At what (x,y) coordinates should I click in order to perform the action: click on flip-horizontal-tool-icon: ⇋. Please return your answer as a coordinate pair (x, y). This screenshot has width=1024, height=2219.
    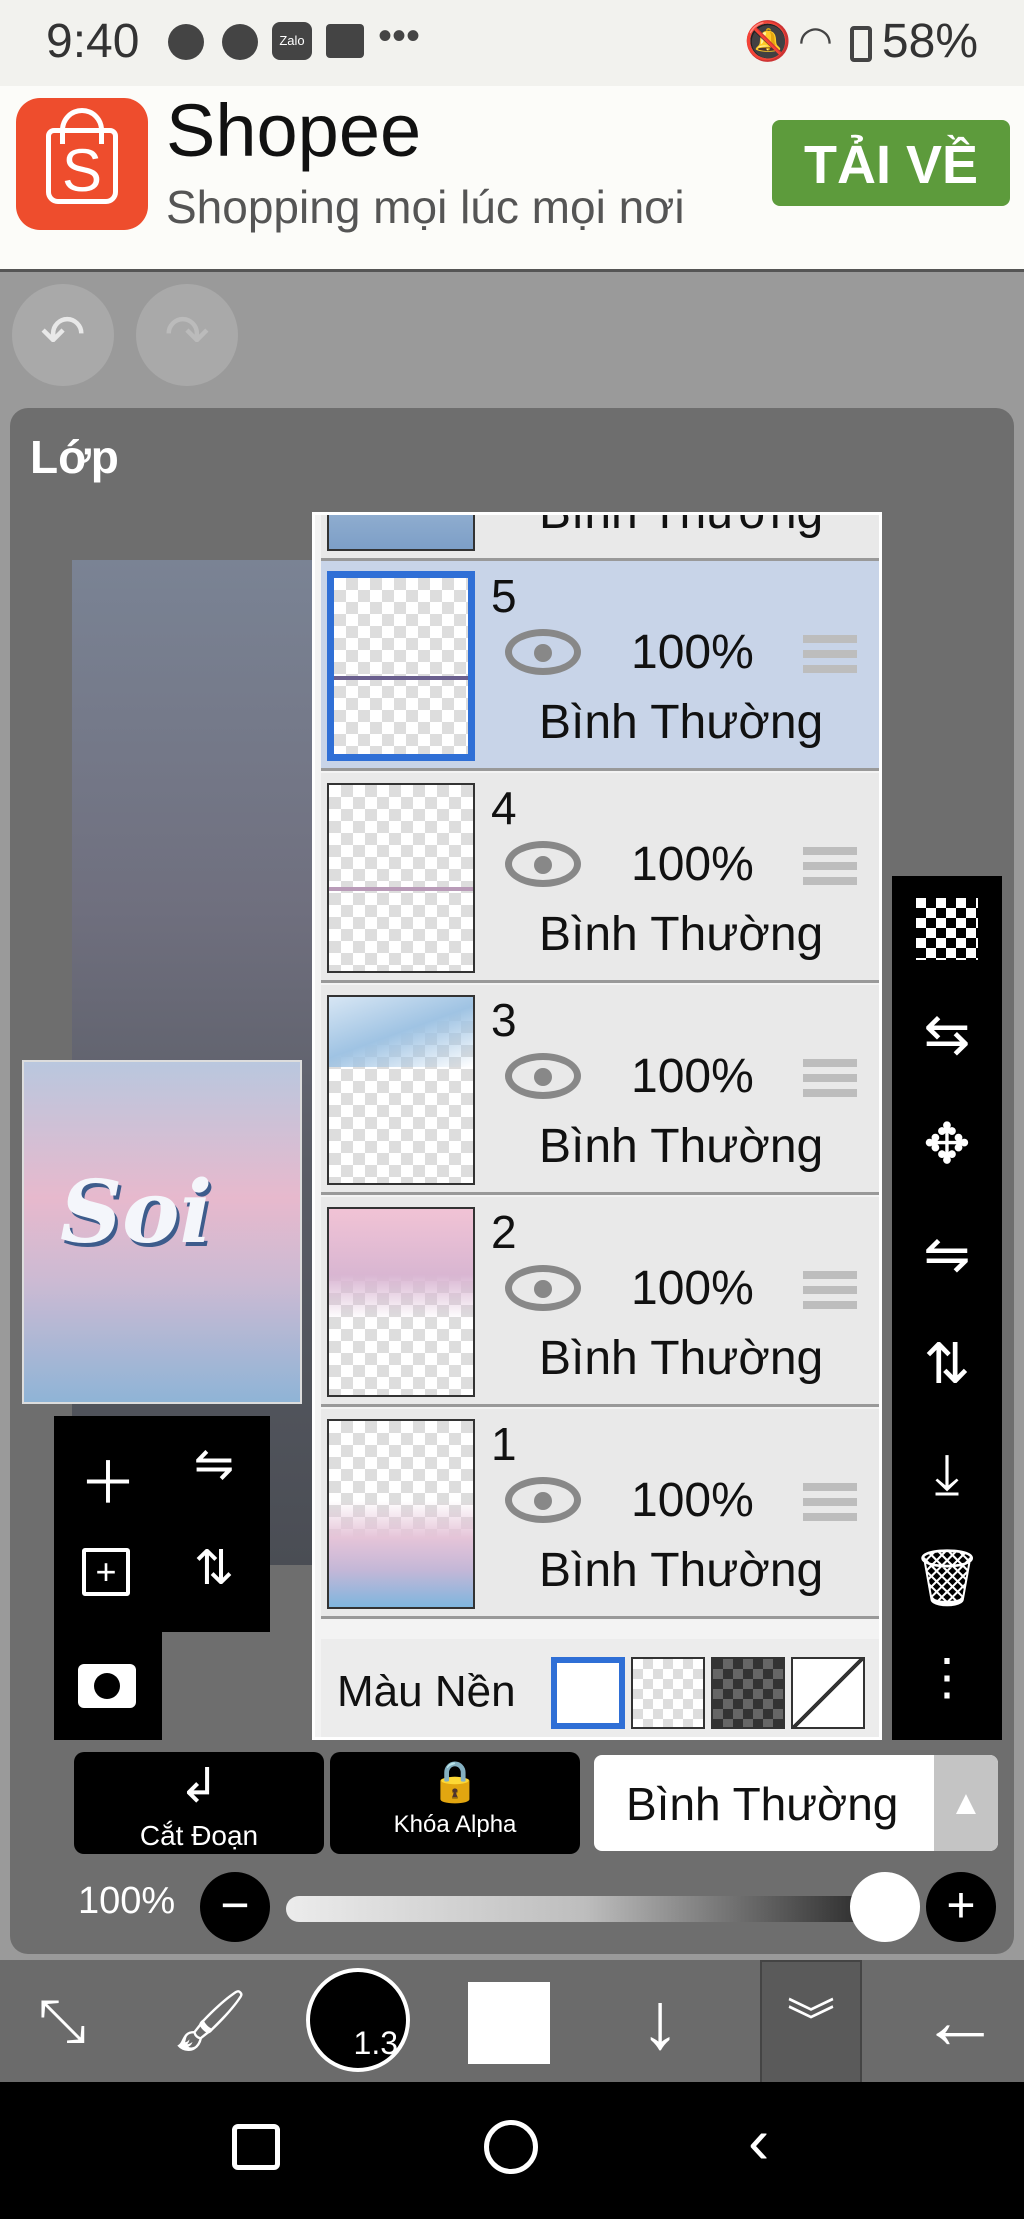
    Looking at the image, I should click on (947, 1254).